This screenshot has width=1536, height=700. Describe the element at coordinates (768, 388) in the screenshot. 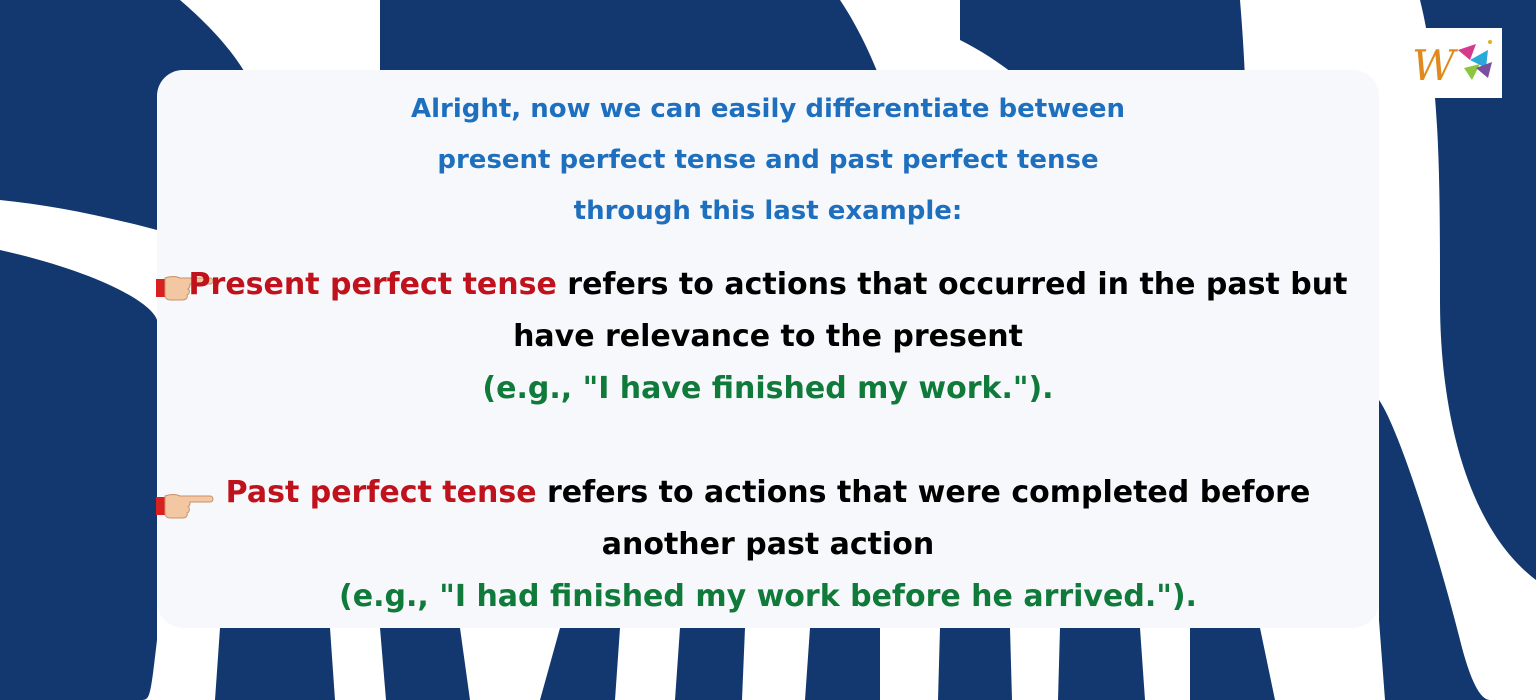

I see `example-present-perfect: (e.g., "I have finished my work.").` at that location.